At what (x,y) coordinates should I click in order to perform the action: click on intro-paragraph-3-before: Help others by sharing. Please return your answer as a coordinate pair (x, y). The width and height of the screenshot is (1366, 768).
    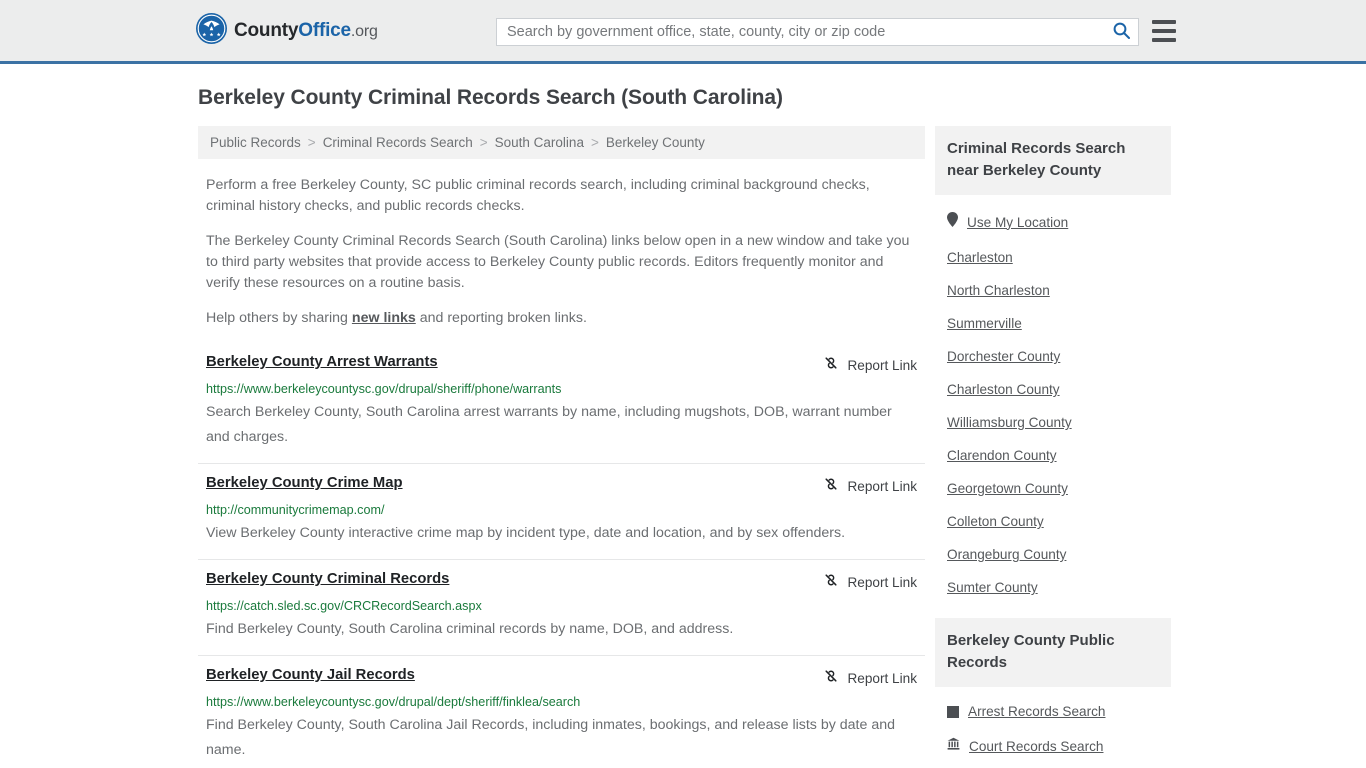
    Looking at the image, I should click on (279, 318).